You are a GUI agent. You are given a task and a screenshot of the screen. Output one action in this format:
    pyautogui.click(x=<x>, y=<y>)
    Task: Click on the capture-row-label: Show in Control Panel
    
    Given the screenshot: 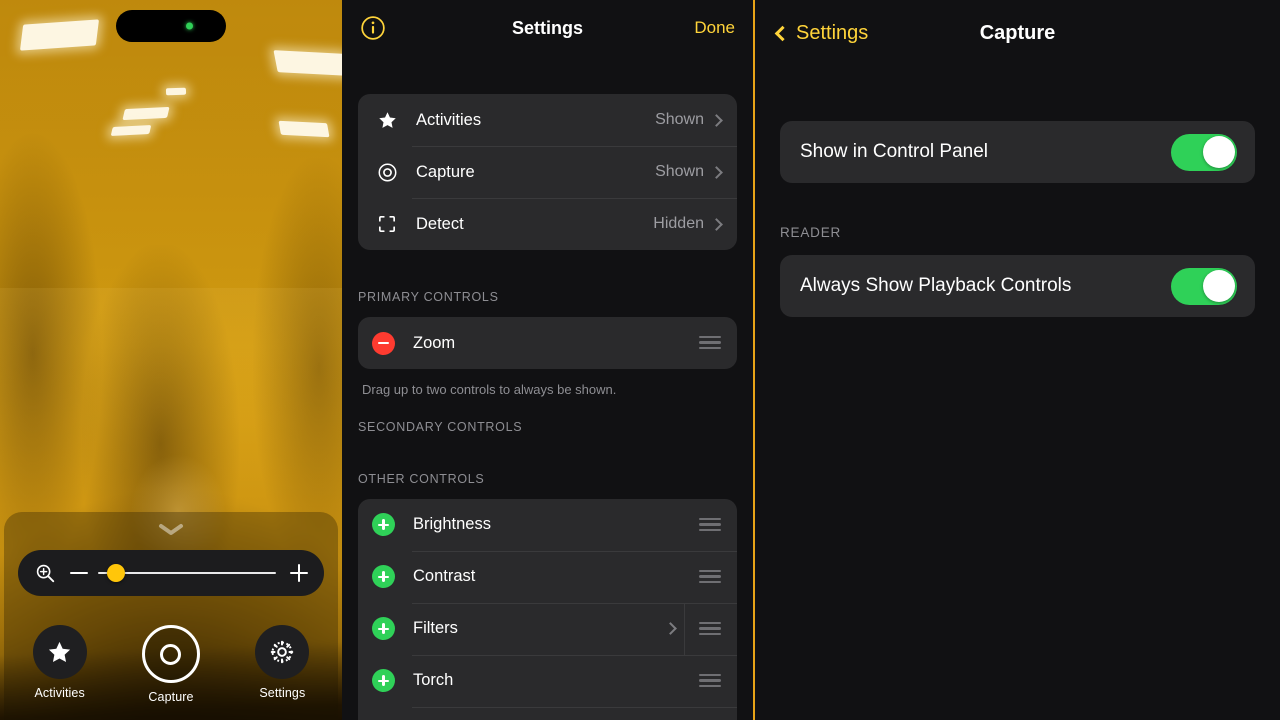 What is the action you would take?
    pyautogui.click(x=894, y=151)
    